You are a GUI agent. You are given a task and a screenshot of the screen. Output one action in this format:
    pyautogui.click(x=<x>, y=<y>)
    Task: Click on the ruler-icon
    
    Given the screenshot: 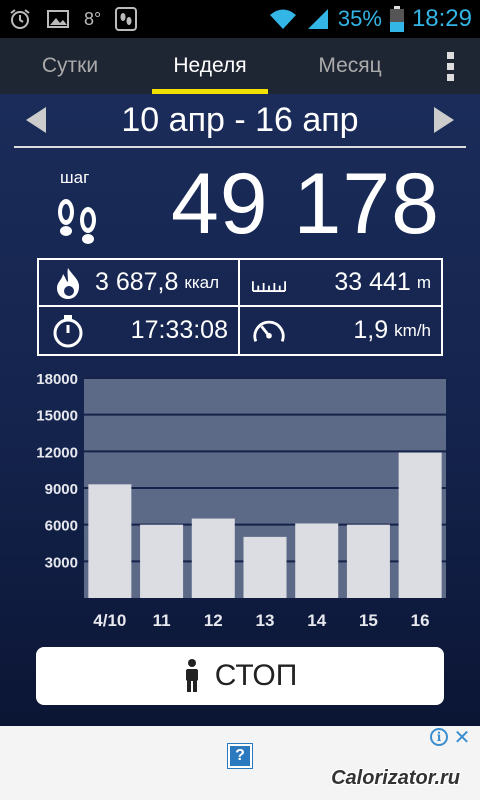 What is the action you would take?
    pyautogui.click(x=269, y=283)
    